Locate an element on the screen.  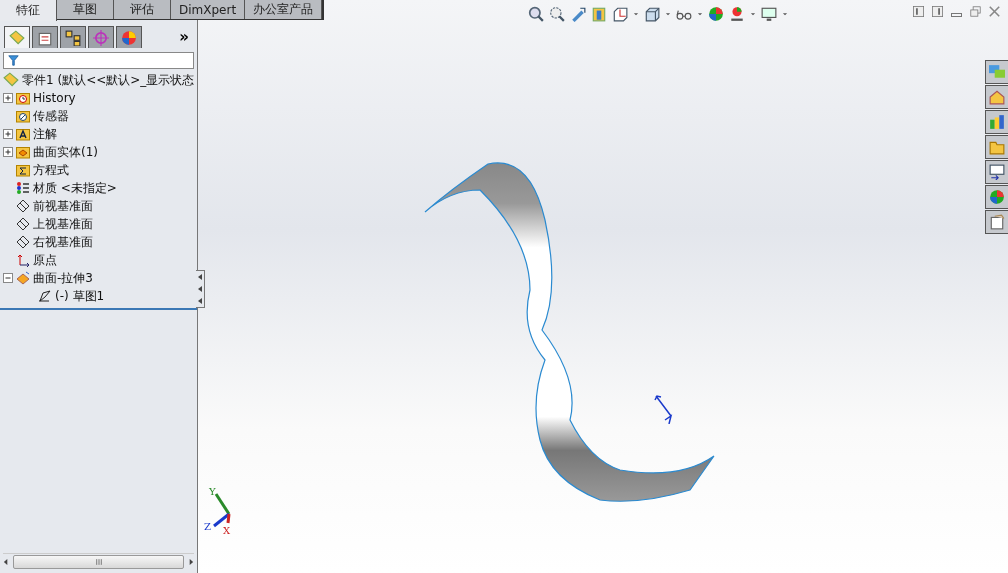
gauge-folder-icon is located at coordinates (23, 116).